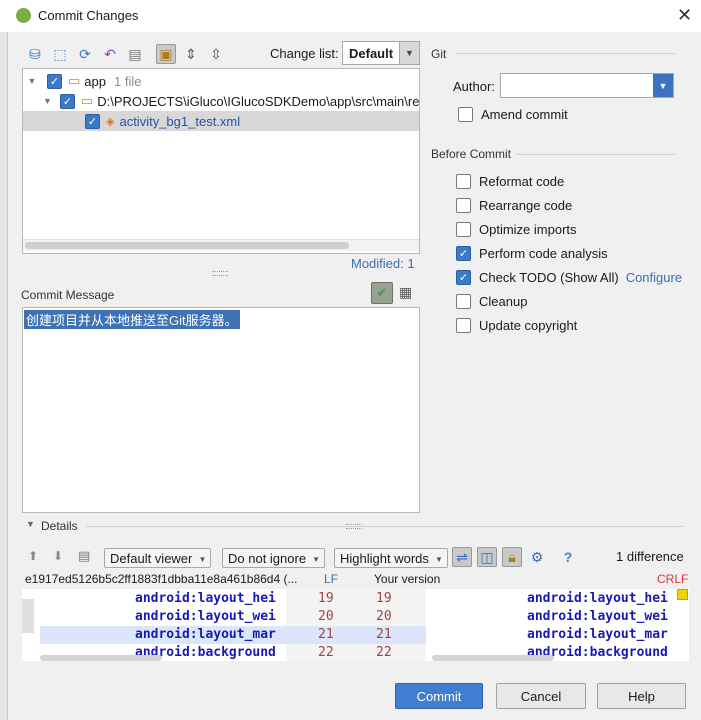 The height and width of the screenshot is (720, 701). I want to click on rearrange-checkbox, so click(463, 205).